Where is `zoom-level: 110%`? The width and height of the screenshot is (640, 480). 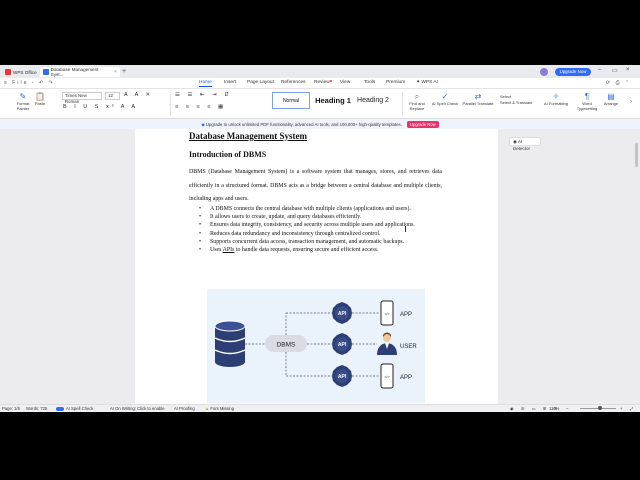
zoom-level: 110% is located at coordinates (554, 408).